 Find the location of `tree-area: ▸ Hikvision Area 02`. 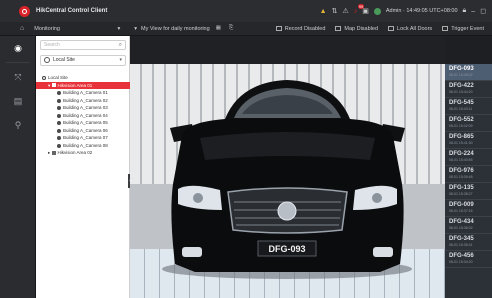

tree-area: ▸ Hikvision Area 02 is located at coordinates (83, 153).